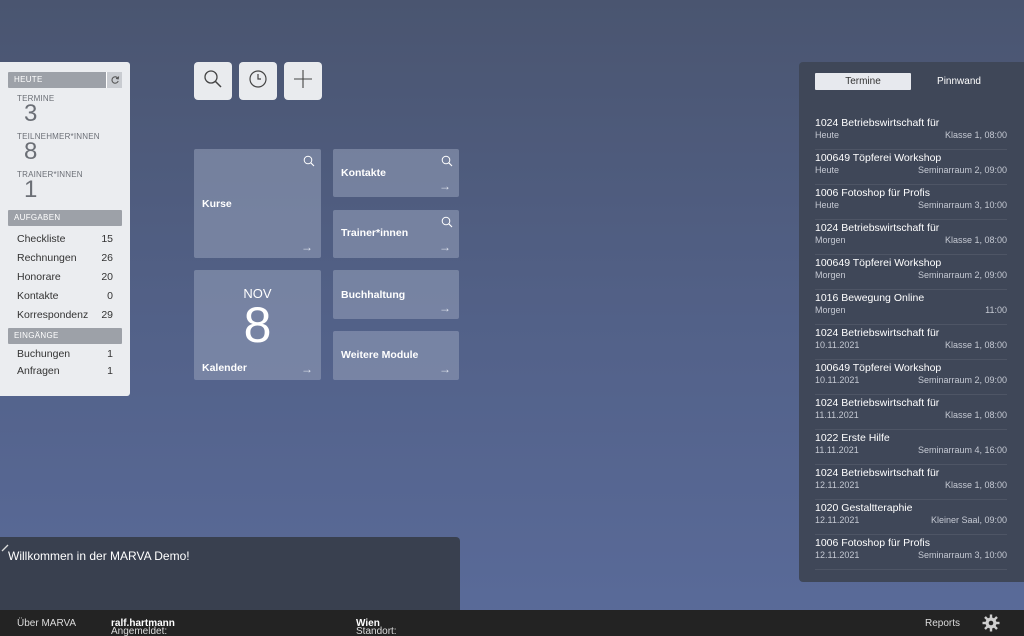 The image size is (1024, 636). Describe the element at coordinates (375, 233) in the screenshot. I see `tile-label: Trainer*innen` at that location.